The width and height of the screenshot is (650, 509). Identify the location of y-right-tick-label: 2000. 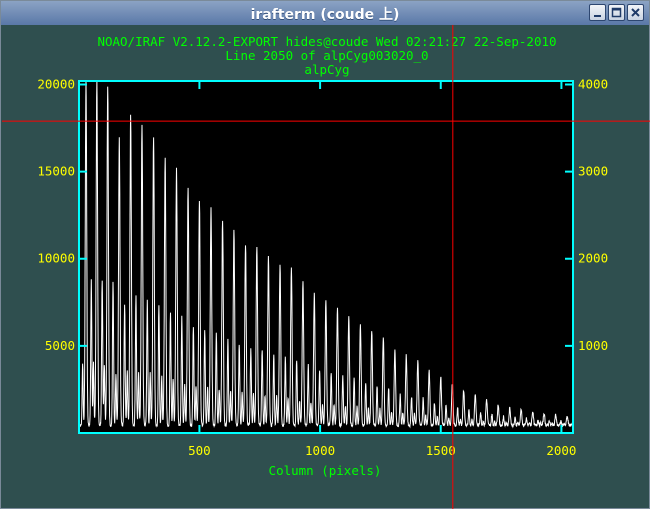
(593, 258).